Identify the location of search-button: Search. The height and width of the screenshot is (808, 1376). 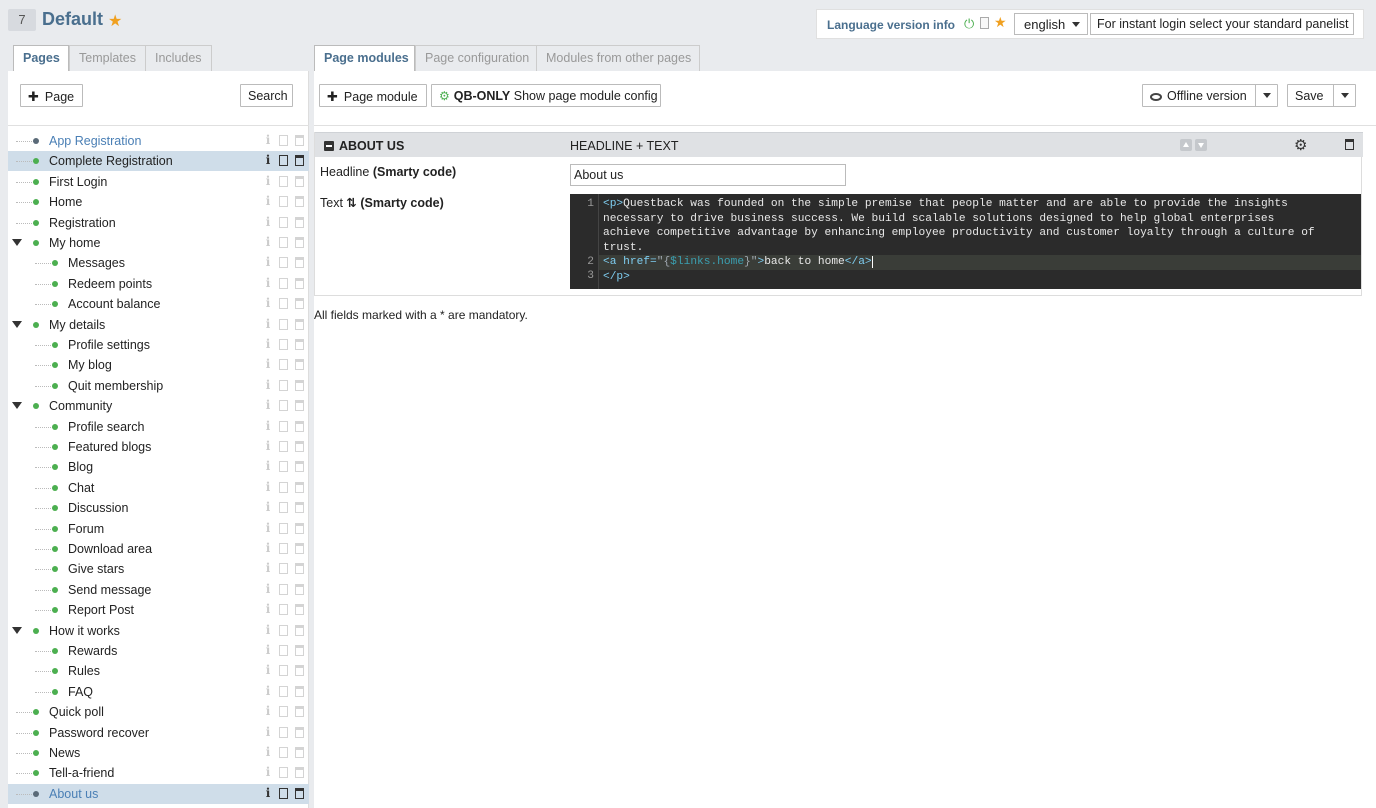
(266, 95).